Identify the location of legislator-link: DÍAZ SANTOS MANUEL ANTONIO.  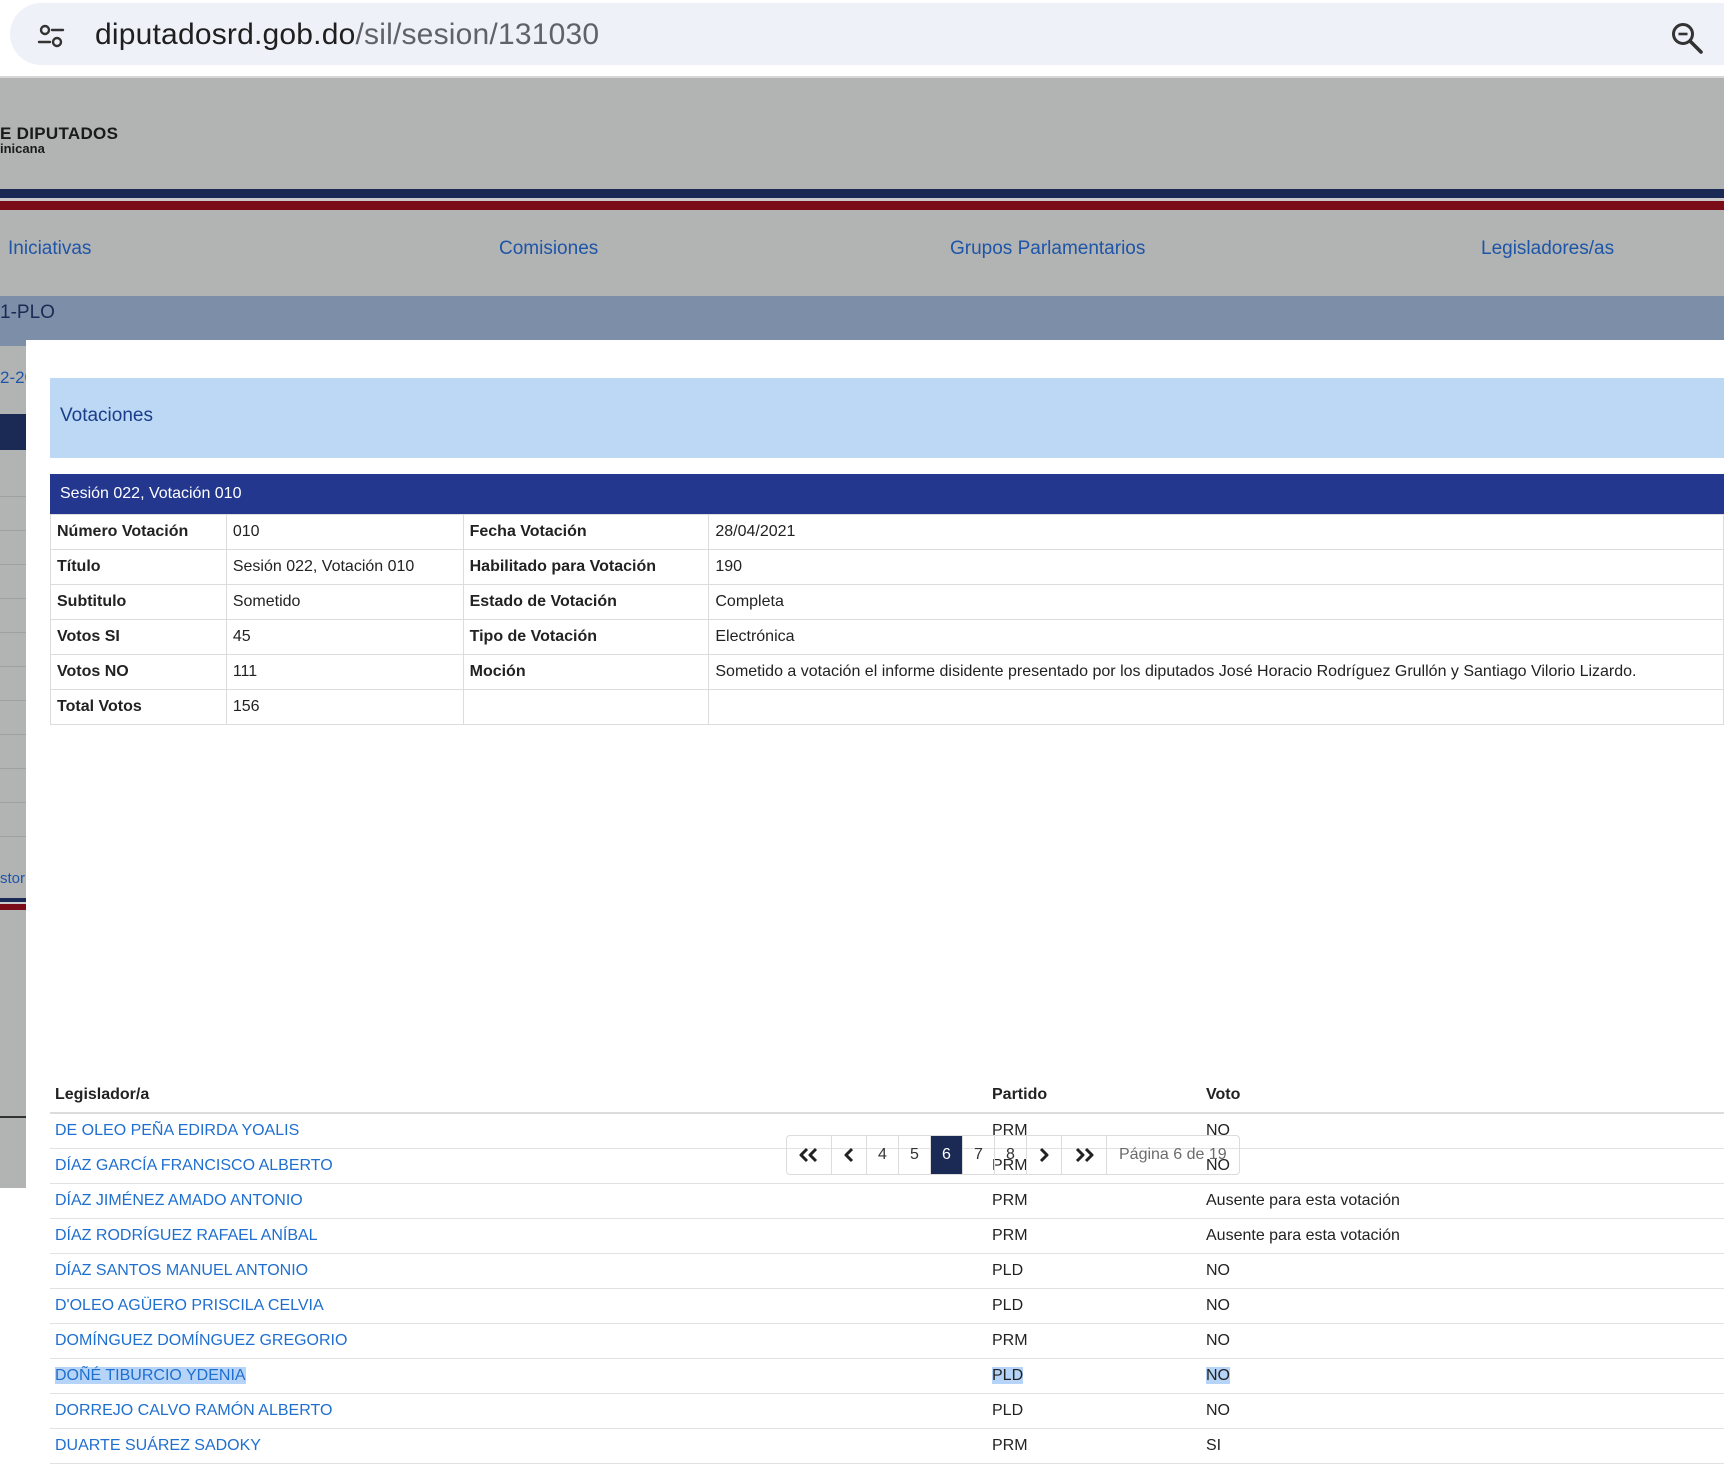
(181, 1270).